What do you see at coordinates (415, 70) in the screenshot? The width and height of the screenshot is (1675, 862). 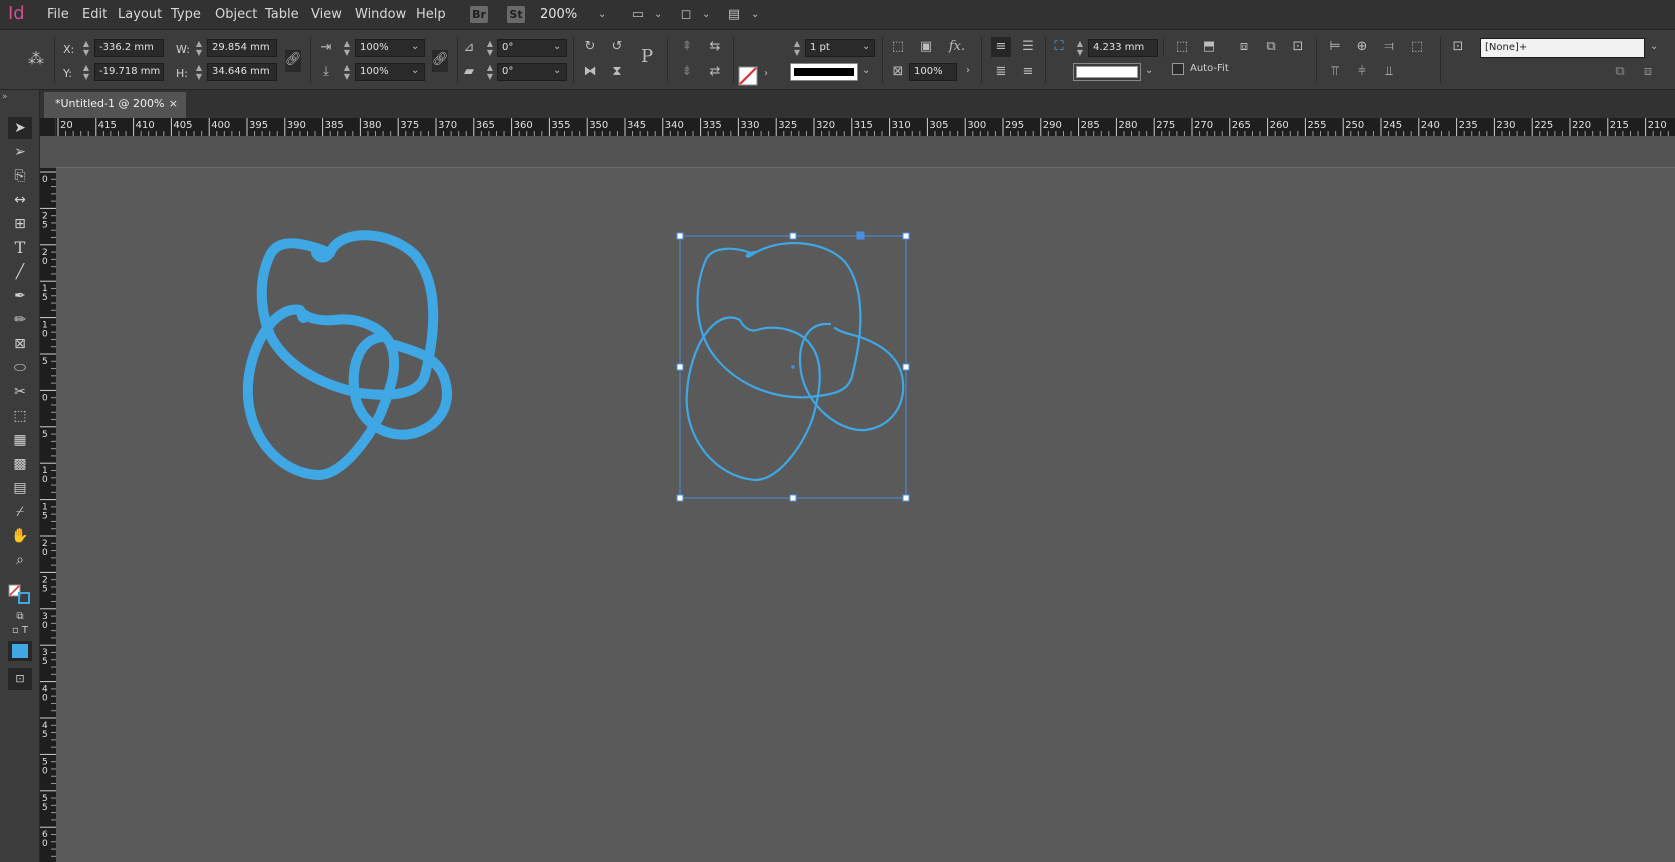 I see `scale-y-dropdown-icon: ⌄` at bounding box center [415, 70].